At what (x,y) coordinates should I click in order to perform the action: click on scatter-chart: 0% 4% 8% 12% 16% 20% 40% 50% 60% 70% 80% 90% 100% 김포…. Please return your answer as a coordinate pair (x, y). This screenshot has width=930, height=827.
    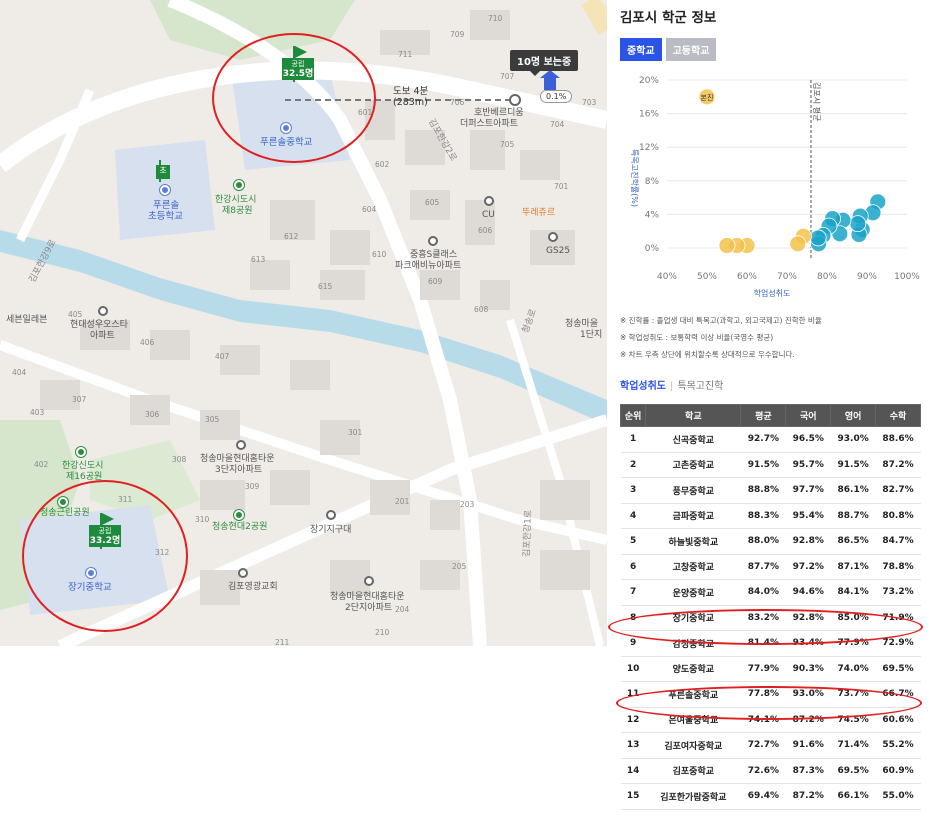
    Looking at the image, I should click on (775, 187).